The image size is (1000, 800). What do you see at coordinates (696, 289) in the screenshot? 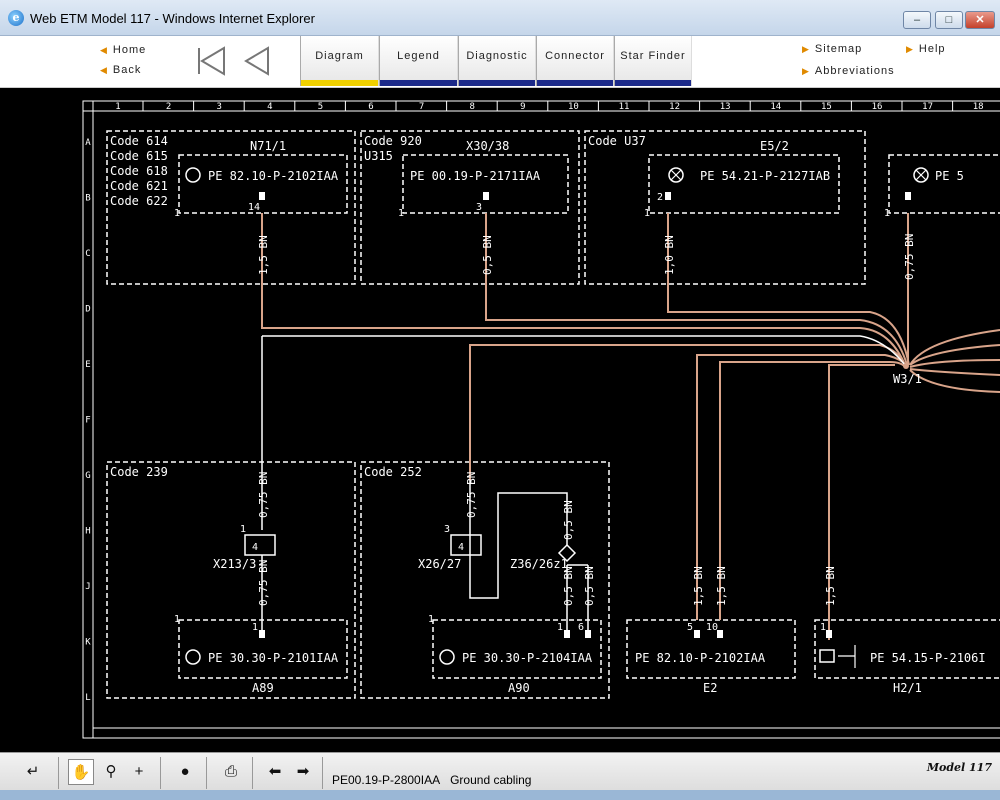
I see `wire-x30-bundle` at bounding box center [696, 289].